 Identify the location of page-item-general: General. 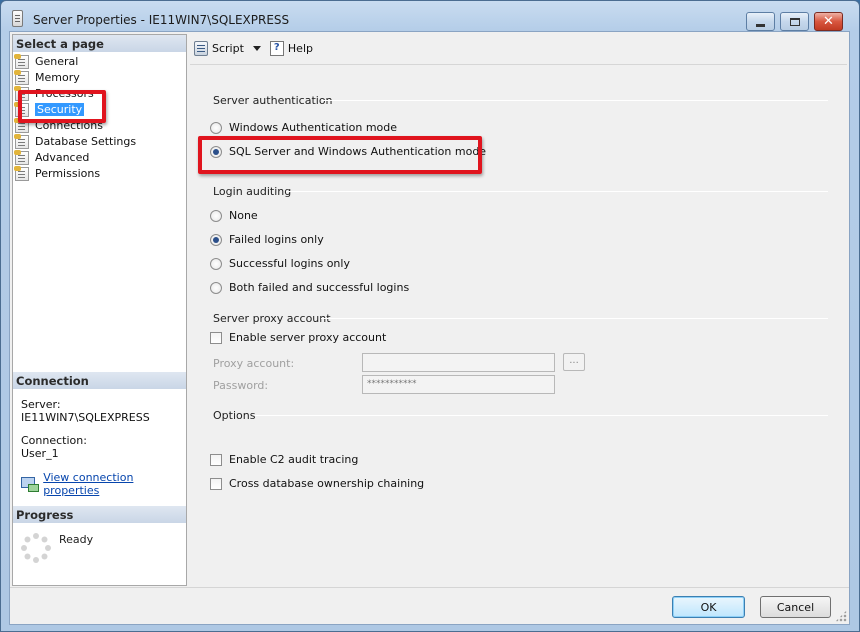
(46, 61).